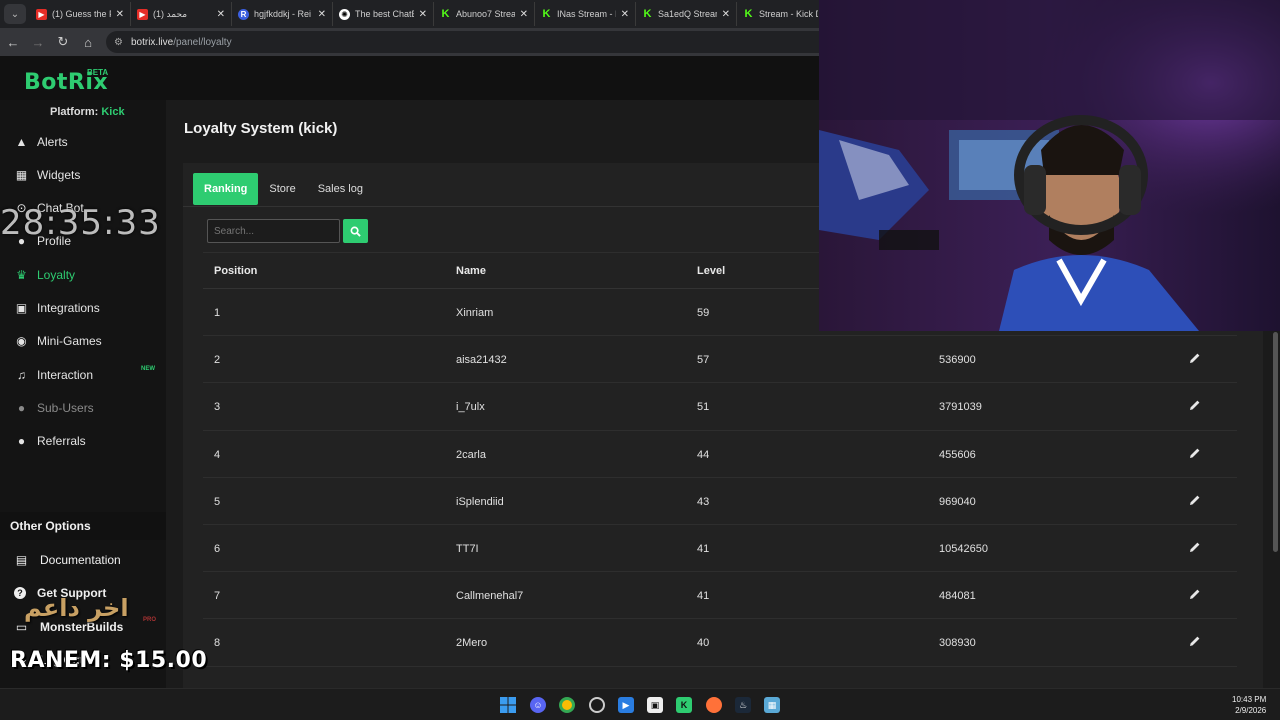 Image resolution: width=1280 pixels, height=720 pixels. Describe the element at coordinates (626, 705) in the screenshot. I see `app-icon-blue: ▶` at that location.